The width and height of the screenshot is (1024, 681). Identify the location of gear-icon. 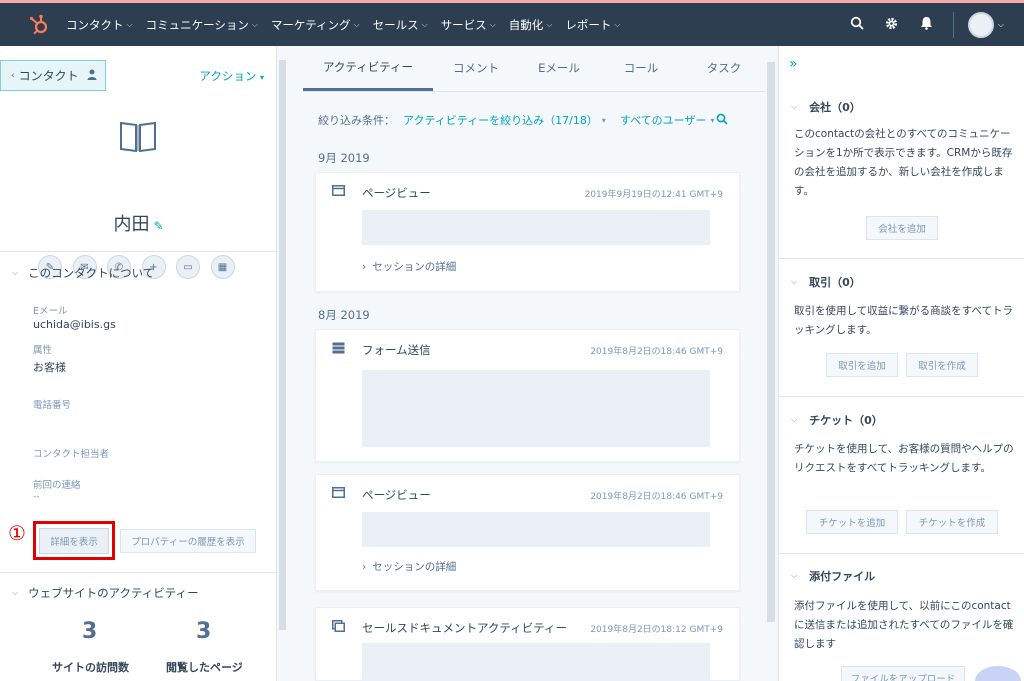
(892, 25).